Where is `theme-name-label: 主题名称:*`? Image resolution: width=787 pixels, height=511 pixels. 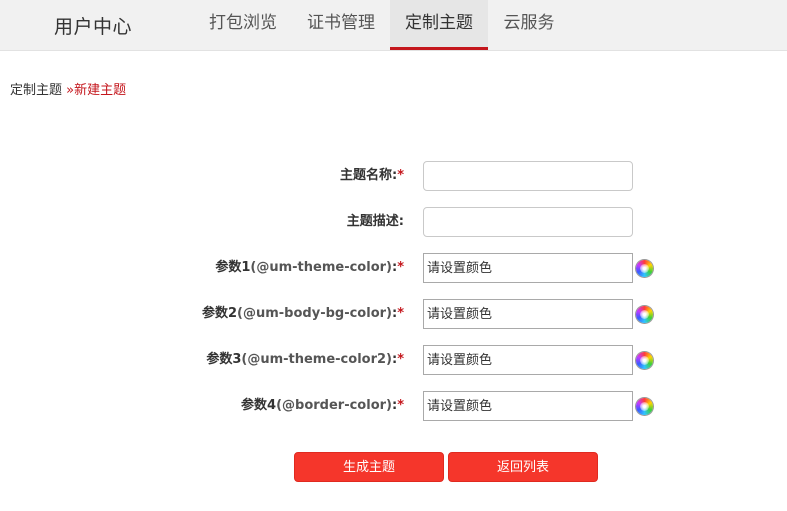 theme-name-label: 主题名称:* is located at coordinates (372, 176).